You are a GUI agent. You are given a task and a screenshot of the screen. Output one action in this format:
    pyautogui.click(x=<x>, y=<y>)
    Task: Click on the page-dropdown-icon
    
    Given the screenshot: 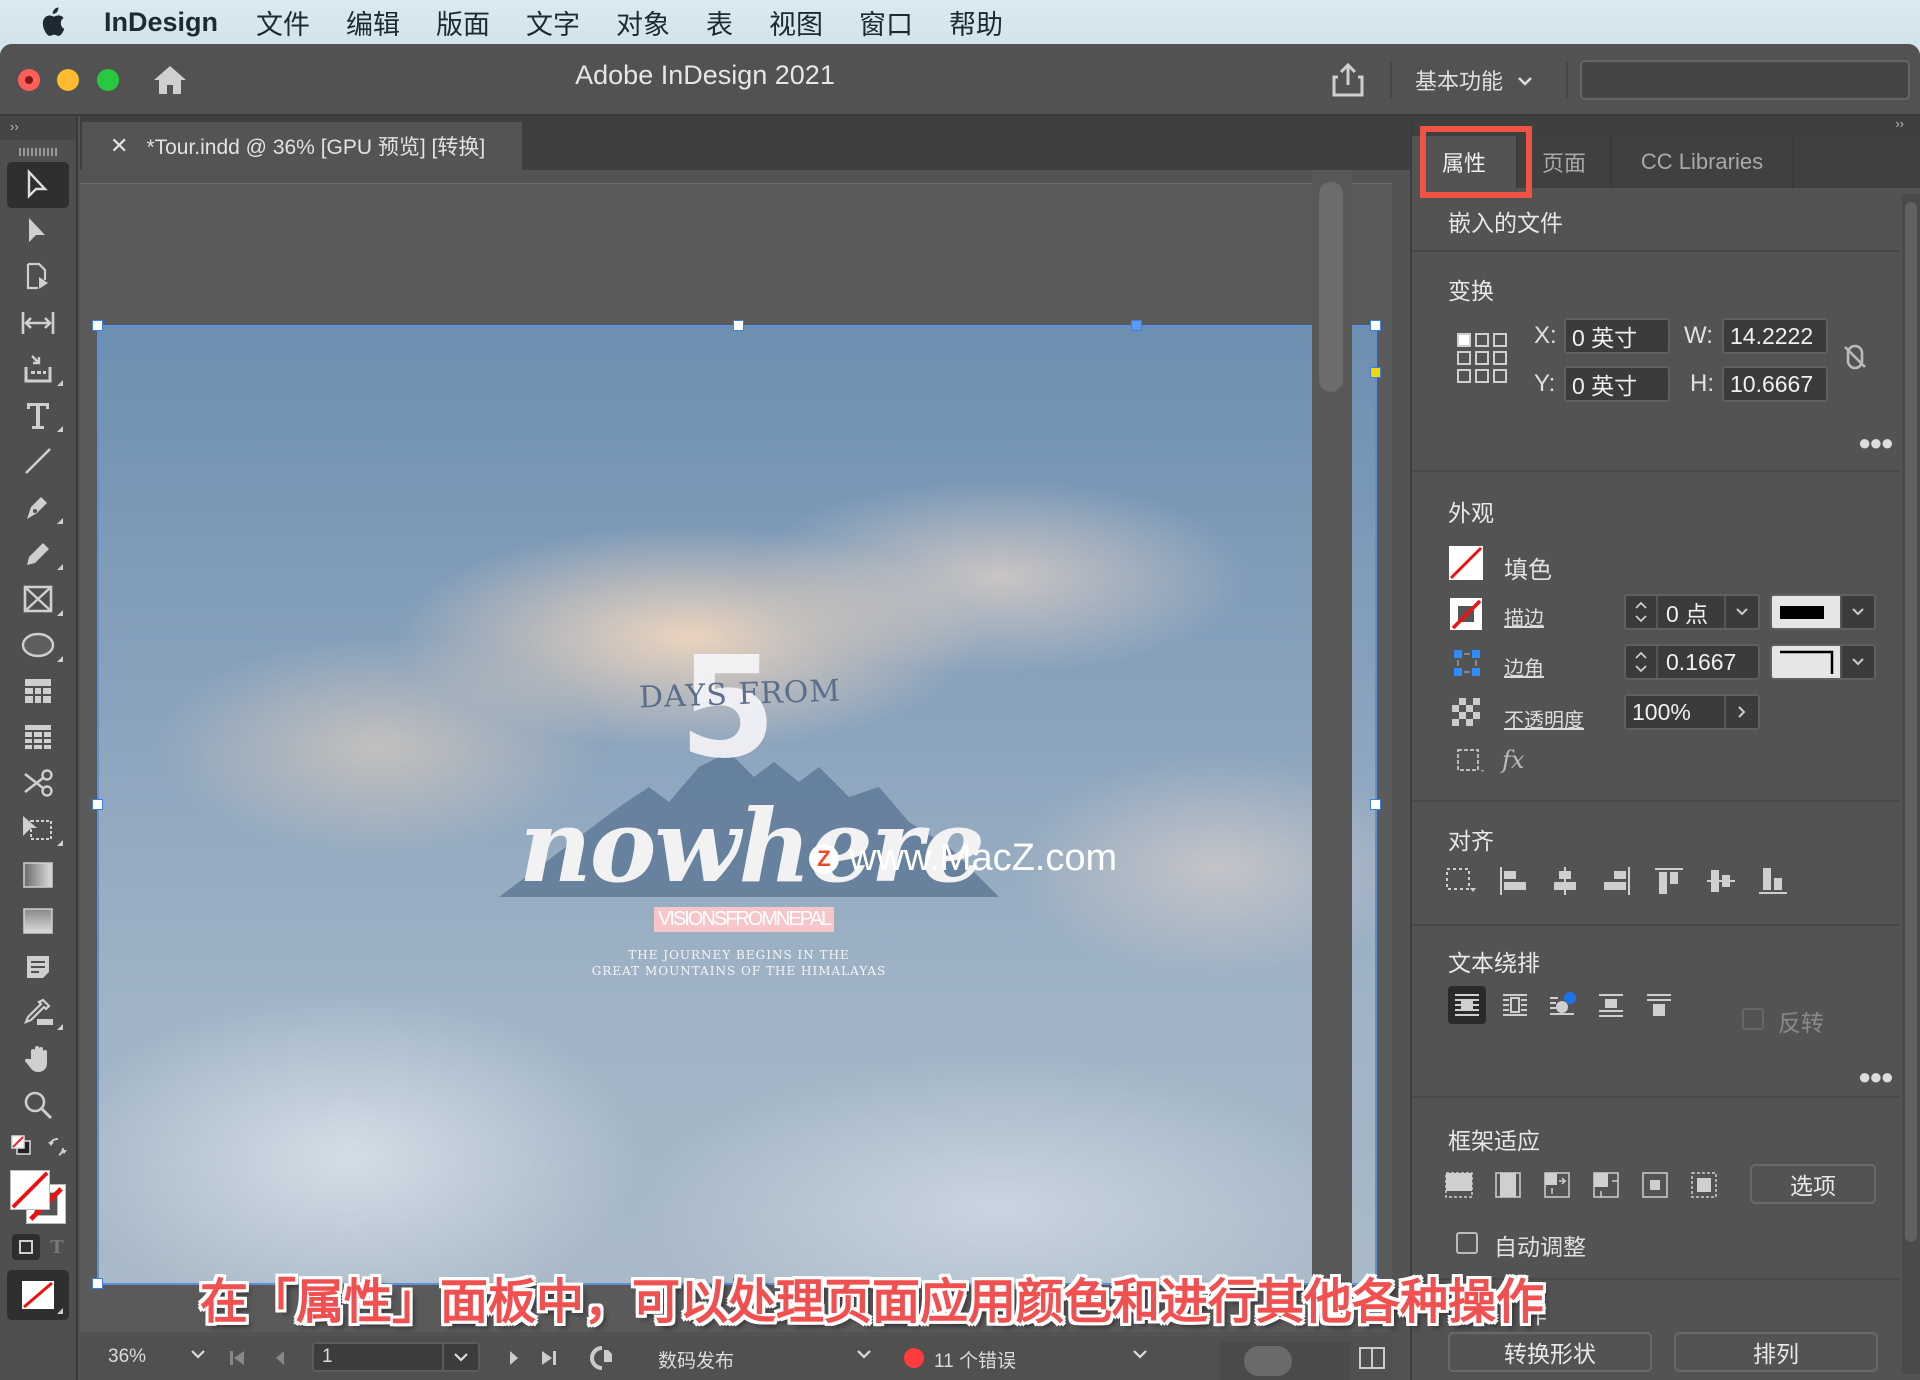 What is the action you would take?
    pyautogui.click(x=460, y=1357)
    